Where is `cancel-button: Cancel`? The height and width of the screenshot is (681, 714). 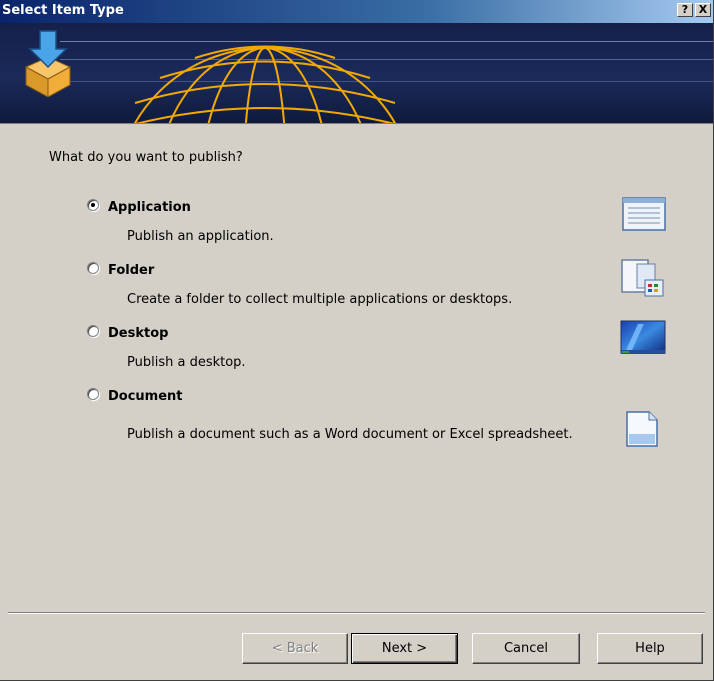
cancel-button: Cancel is located at coordinates (526, 648).